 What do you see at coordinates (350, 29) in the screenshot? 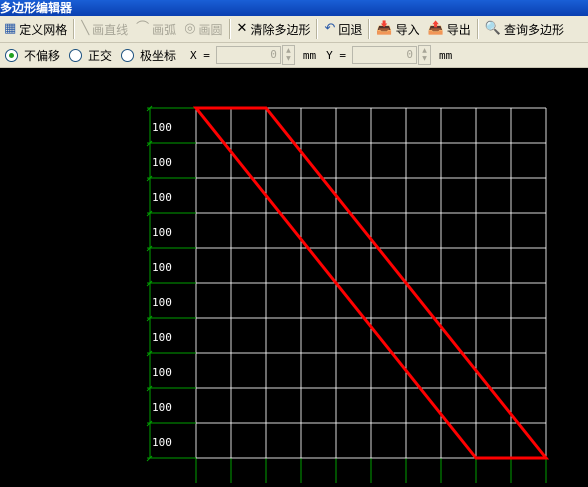
I see `undo-label: 回退` at bounding box center [350, 29].